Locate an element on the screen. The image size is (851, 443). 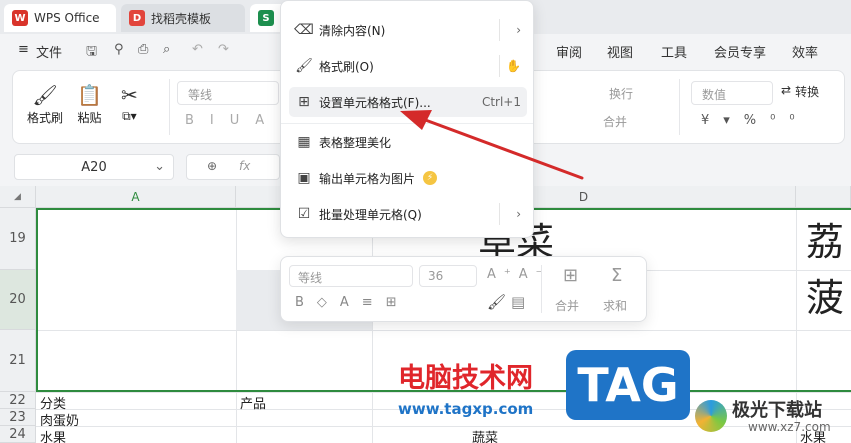
watermark-site-name: 电脑技术网 is located at coordinates (465, 378).